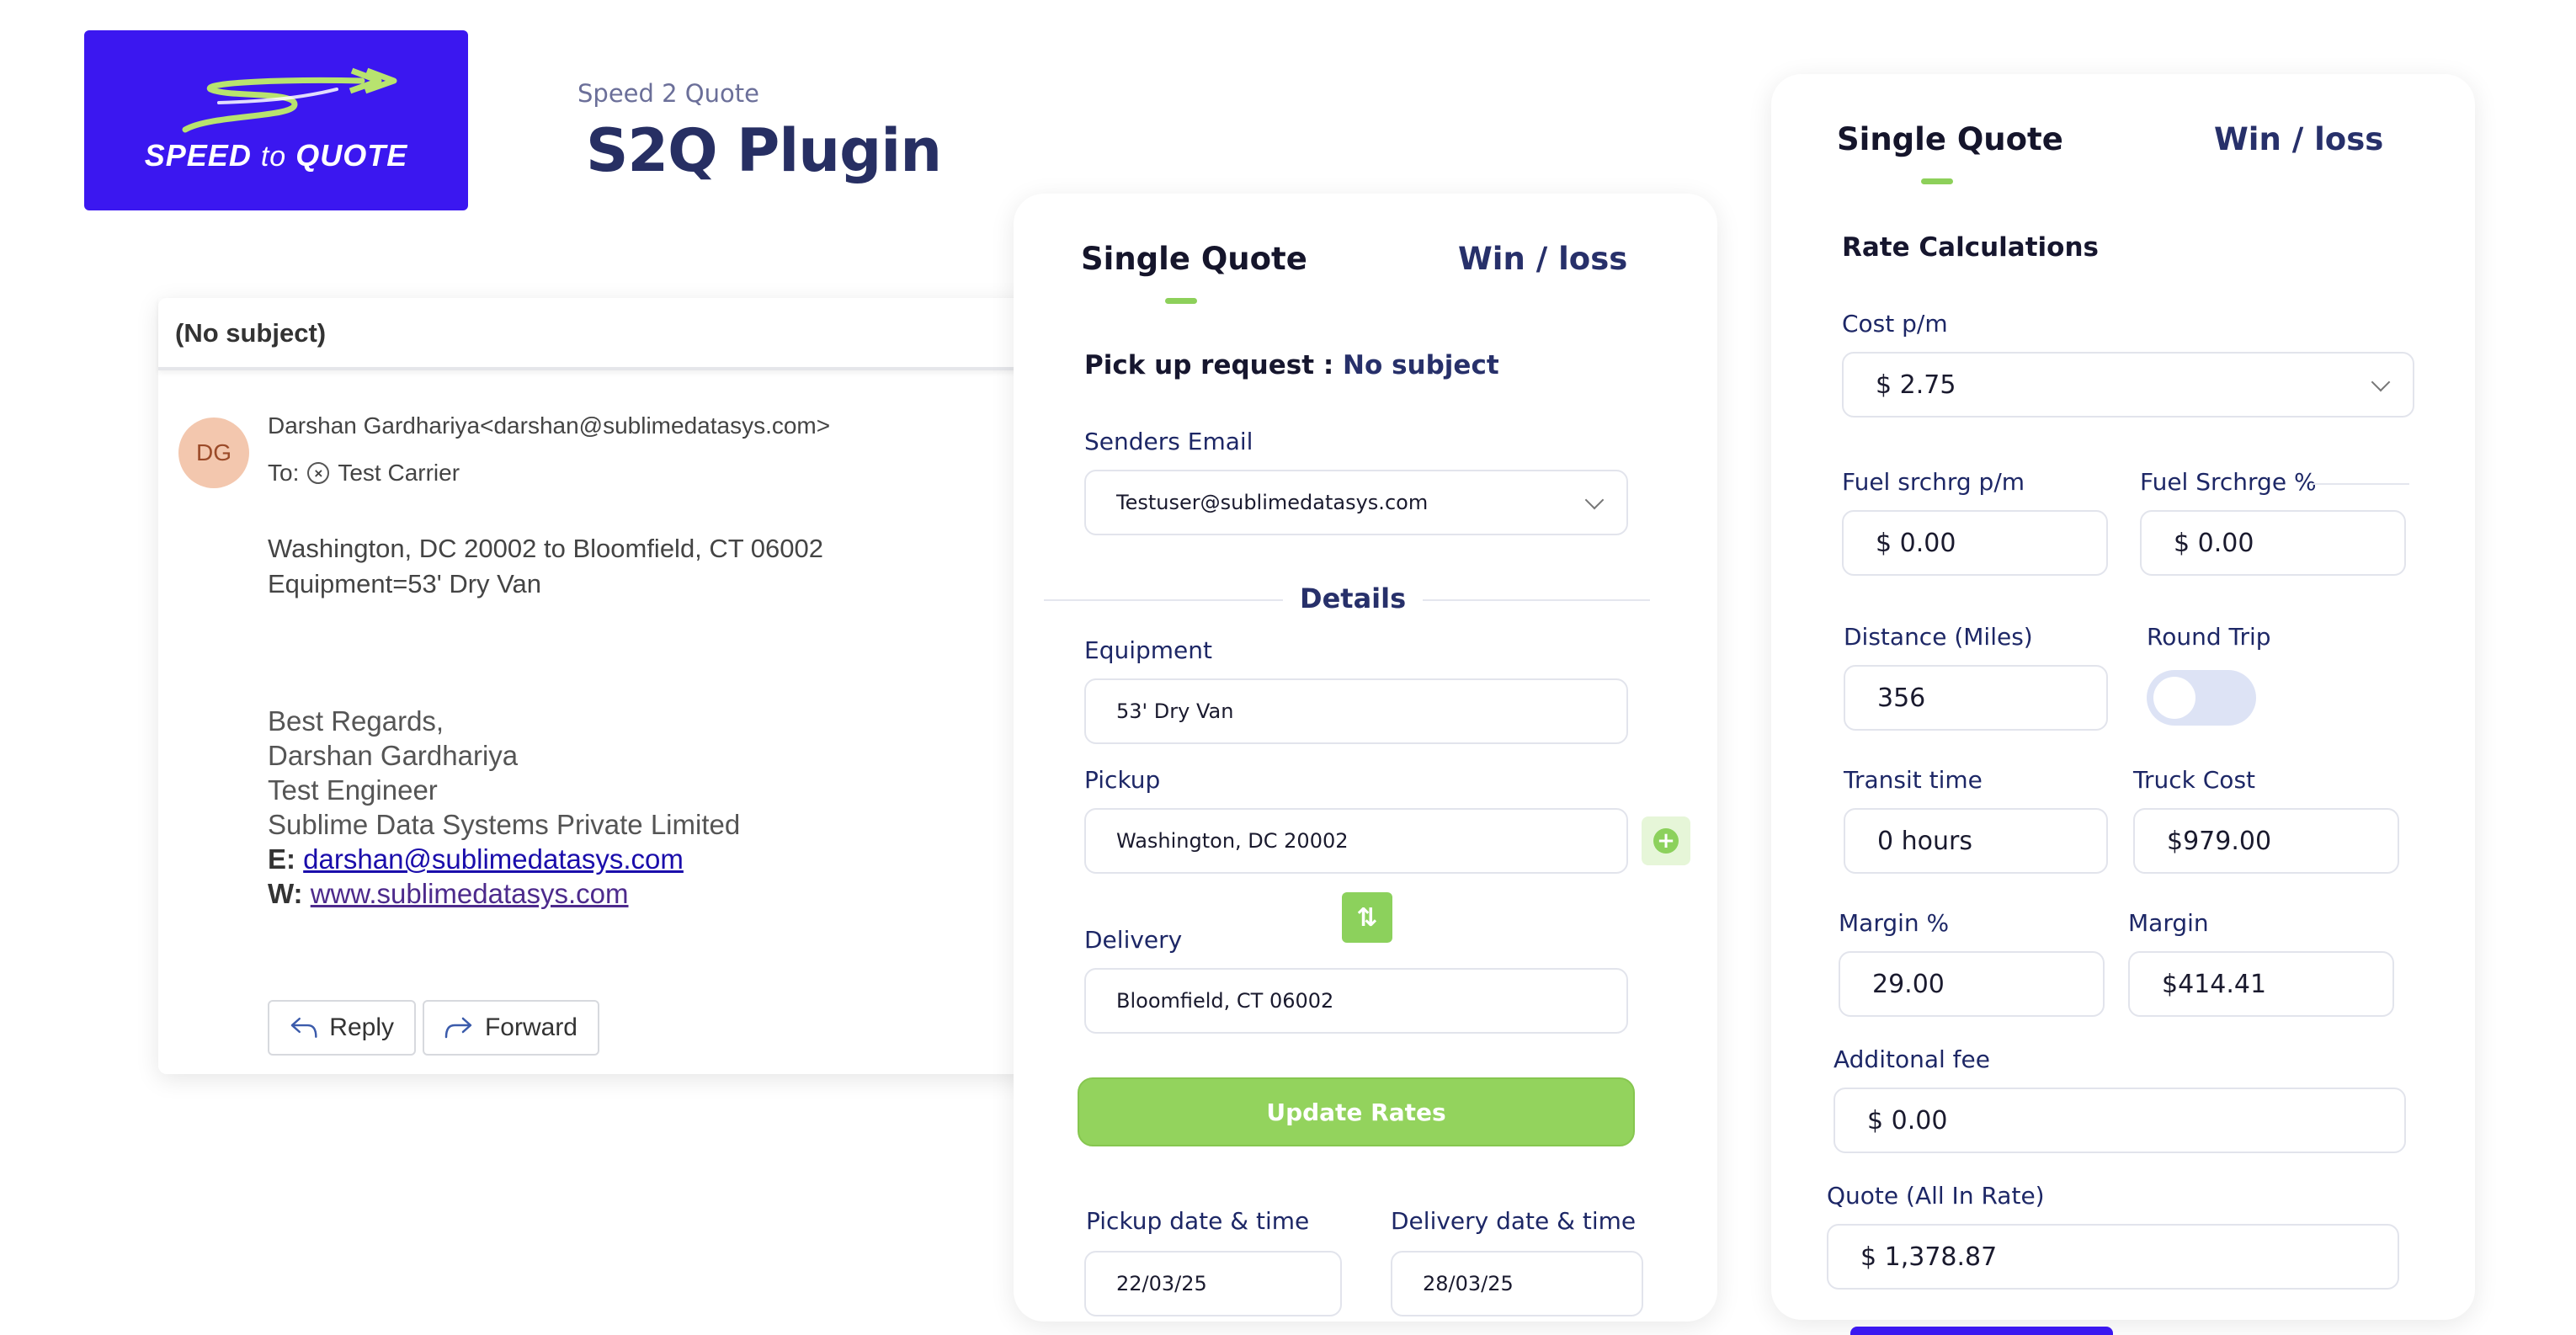  What do you see at coordinates (1909, 984) in the screenshot?
I see `margin-percent-value: 29.00` at bounding box center [1909, 984].